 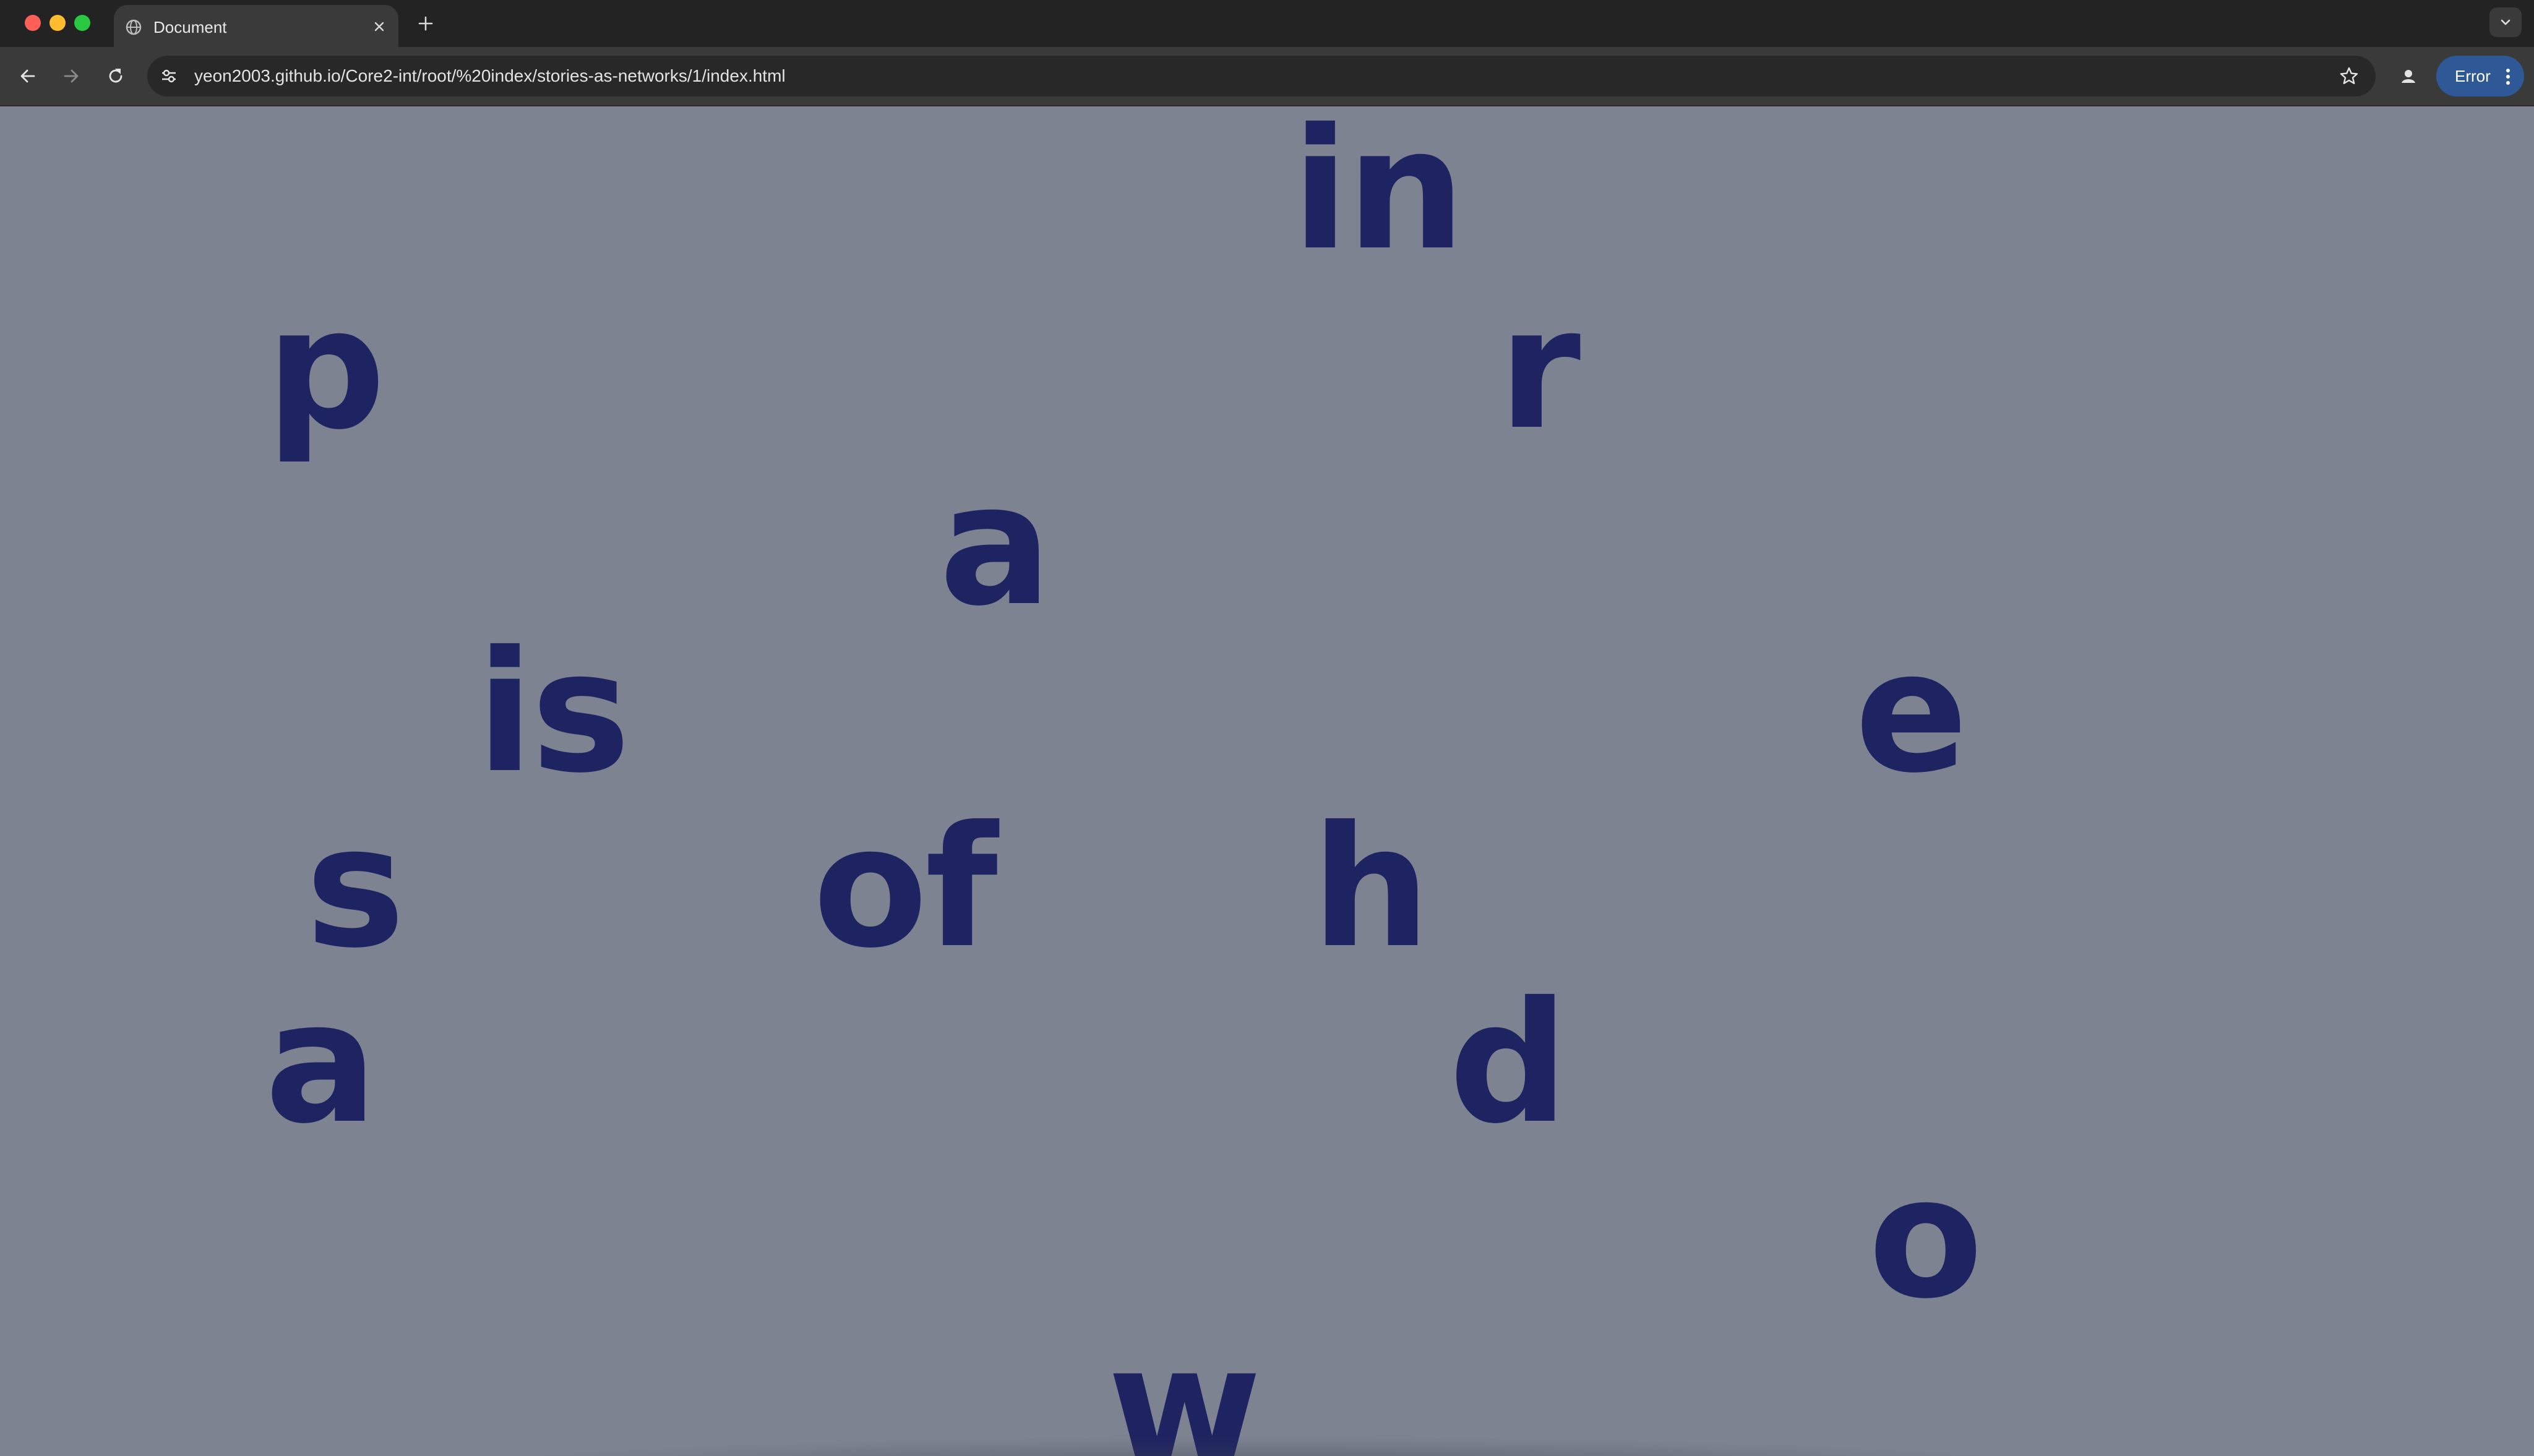 I want to click on forward-button, so click(x=71, y=76).